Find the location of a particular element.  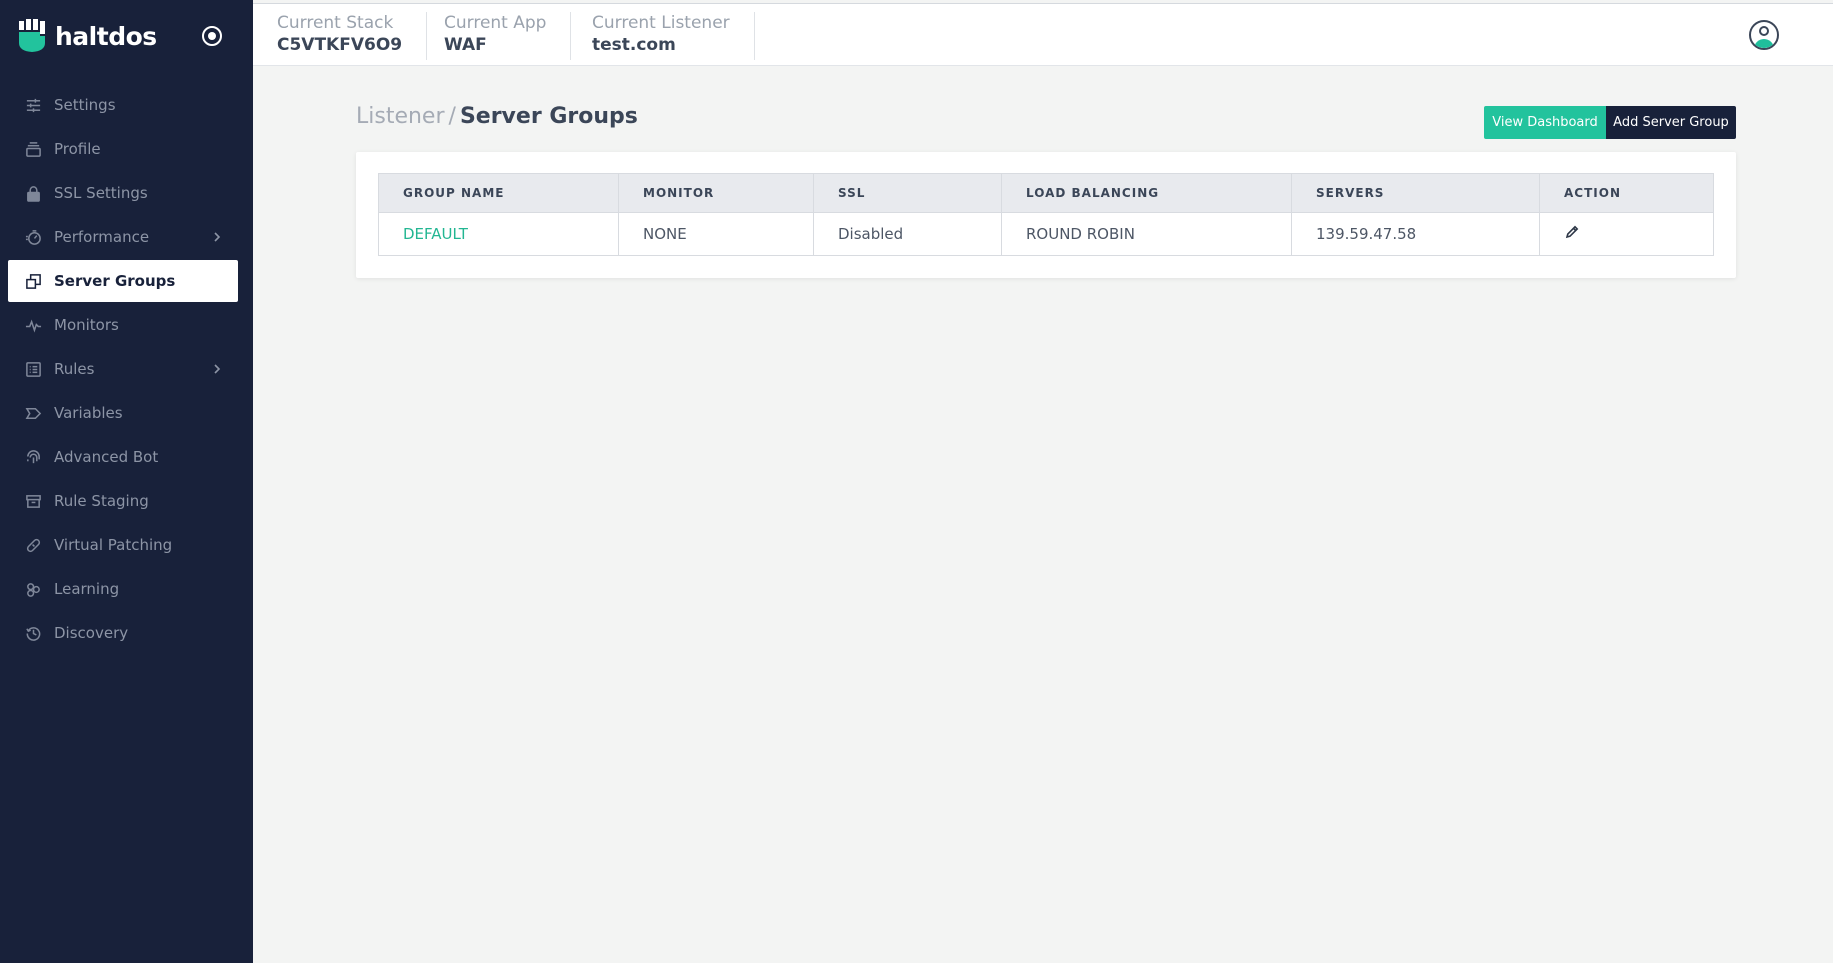

lock-icon is located at coordinates (33, 193).